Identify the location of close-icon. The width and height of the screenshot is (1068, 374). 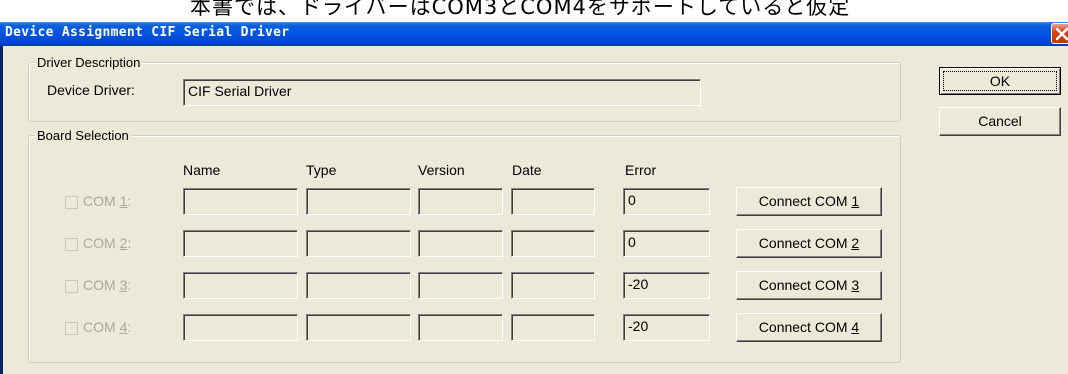
(1061, 34).